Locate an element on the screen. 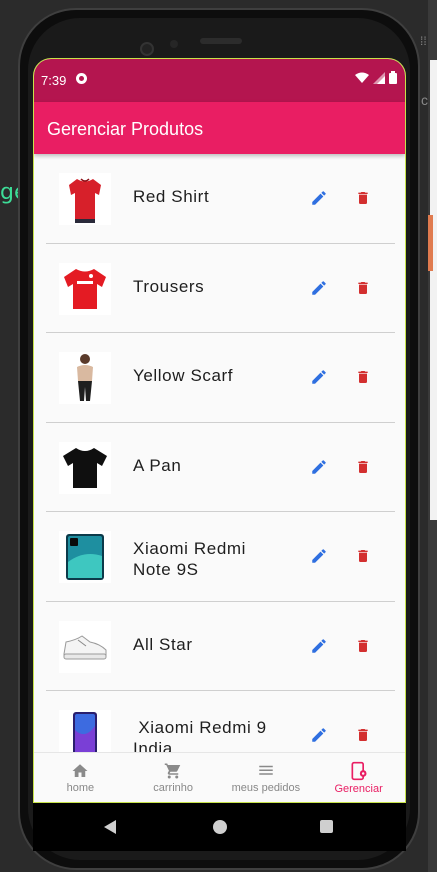 Image resolution: width=437 pixels, height=872 pixels. home-icon is located at coordinates (80, 770).